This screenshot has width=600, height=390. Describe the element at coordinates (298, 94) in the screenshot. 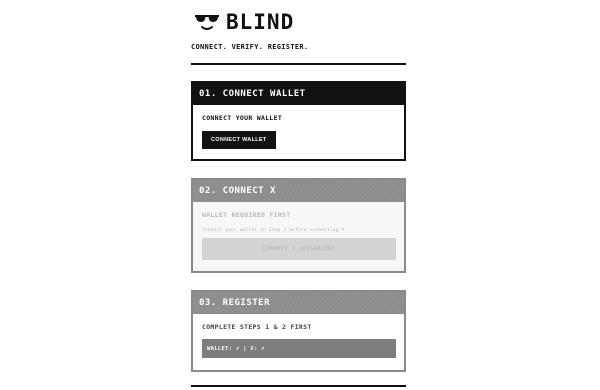

I see `step-title: 01. CONNECT WALLET` at that location.